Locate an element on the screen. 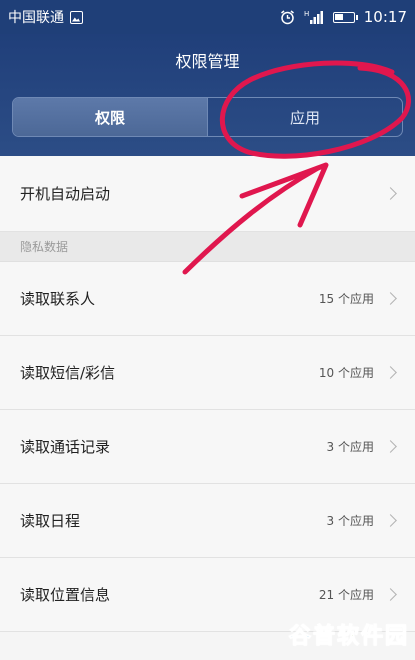 The height and width of the screenshot is (660, 415). battery-icon is located at coordinates (345, 17).